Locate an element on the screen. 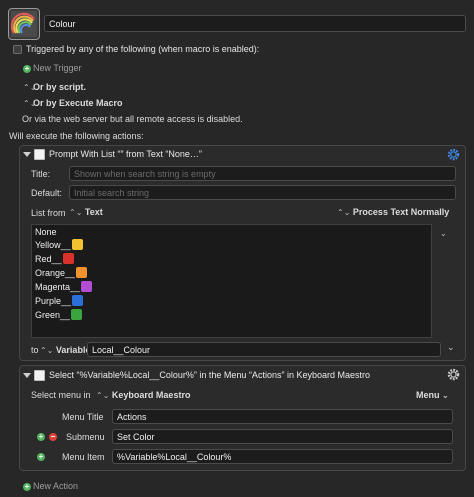 The height and width of the screenshot is (497, 474). by-script-label: Or by script. is located at coordinates (59, 87).